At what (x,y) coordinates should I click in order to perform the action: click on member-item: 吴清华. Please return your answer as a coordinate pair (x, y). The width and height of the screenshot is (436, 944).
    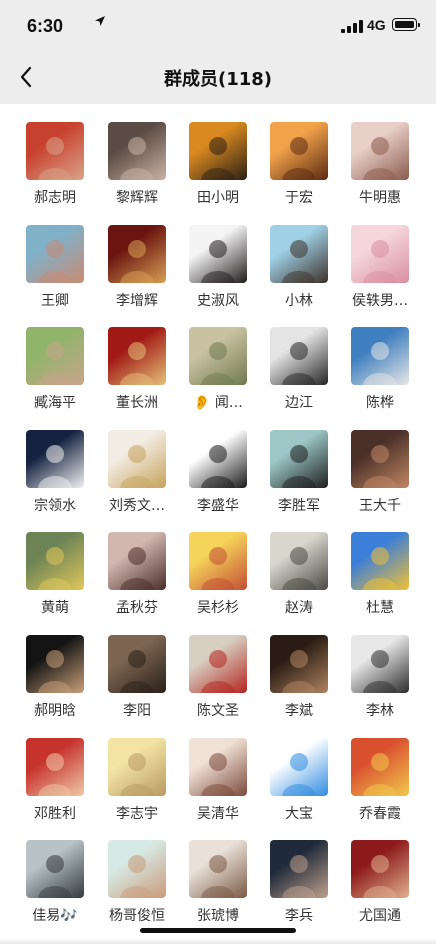
    Looking at the image, I should click on (218, 780).